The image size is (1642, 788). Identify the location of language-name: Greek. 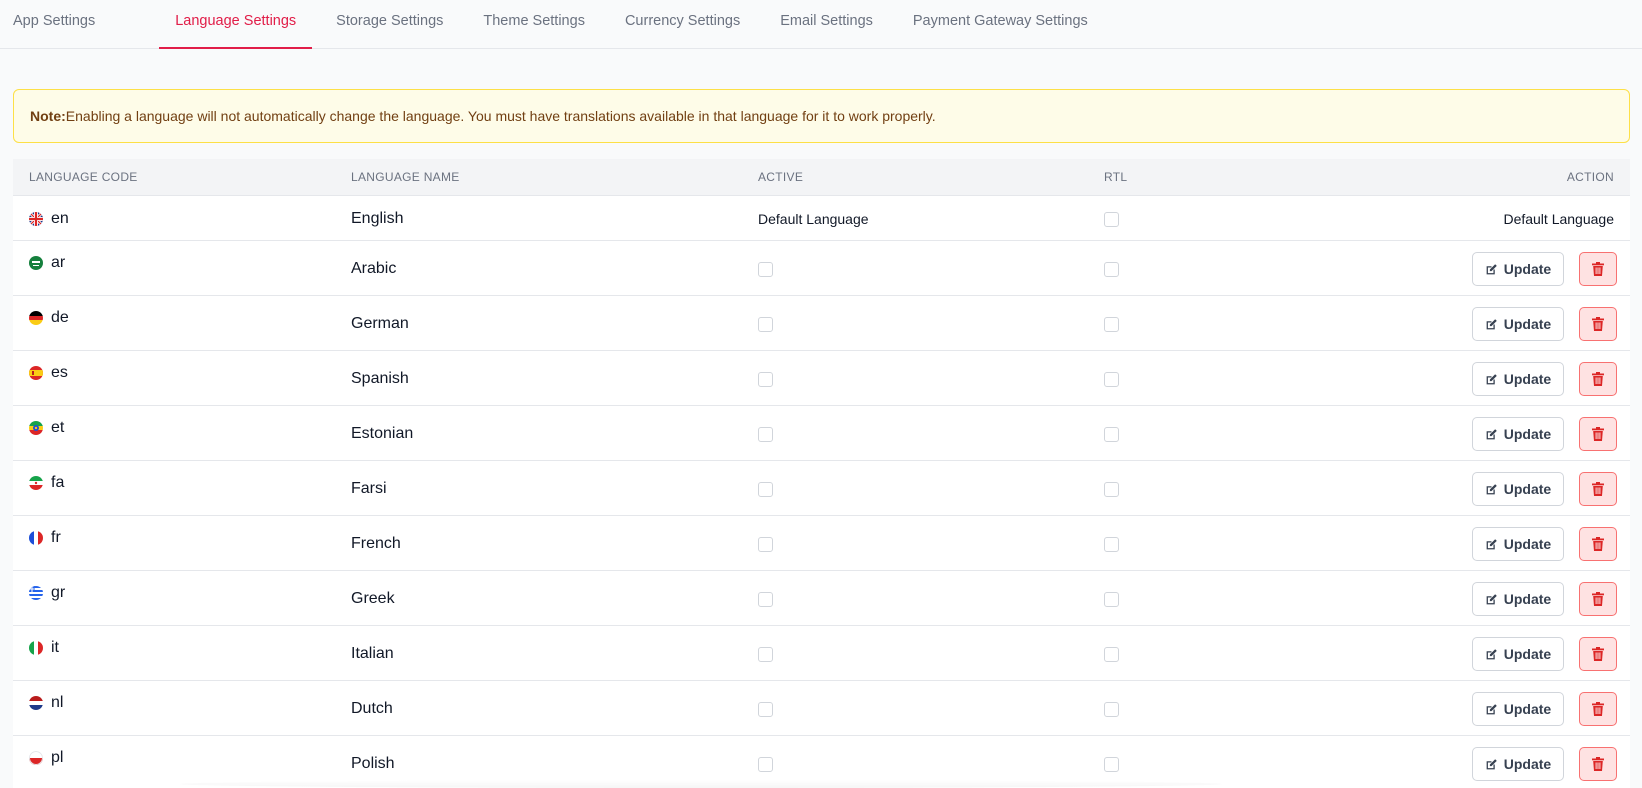
(373, 598).